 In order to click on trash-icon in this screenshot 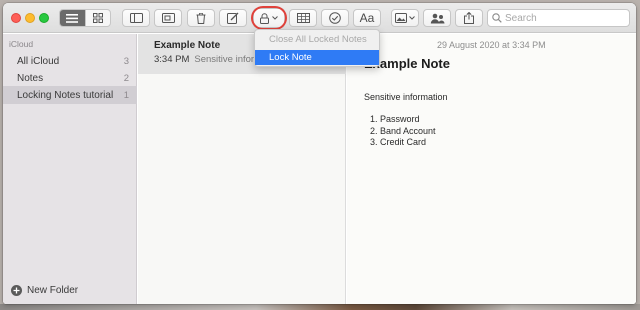, I will do `click(201, 18)`.